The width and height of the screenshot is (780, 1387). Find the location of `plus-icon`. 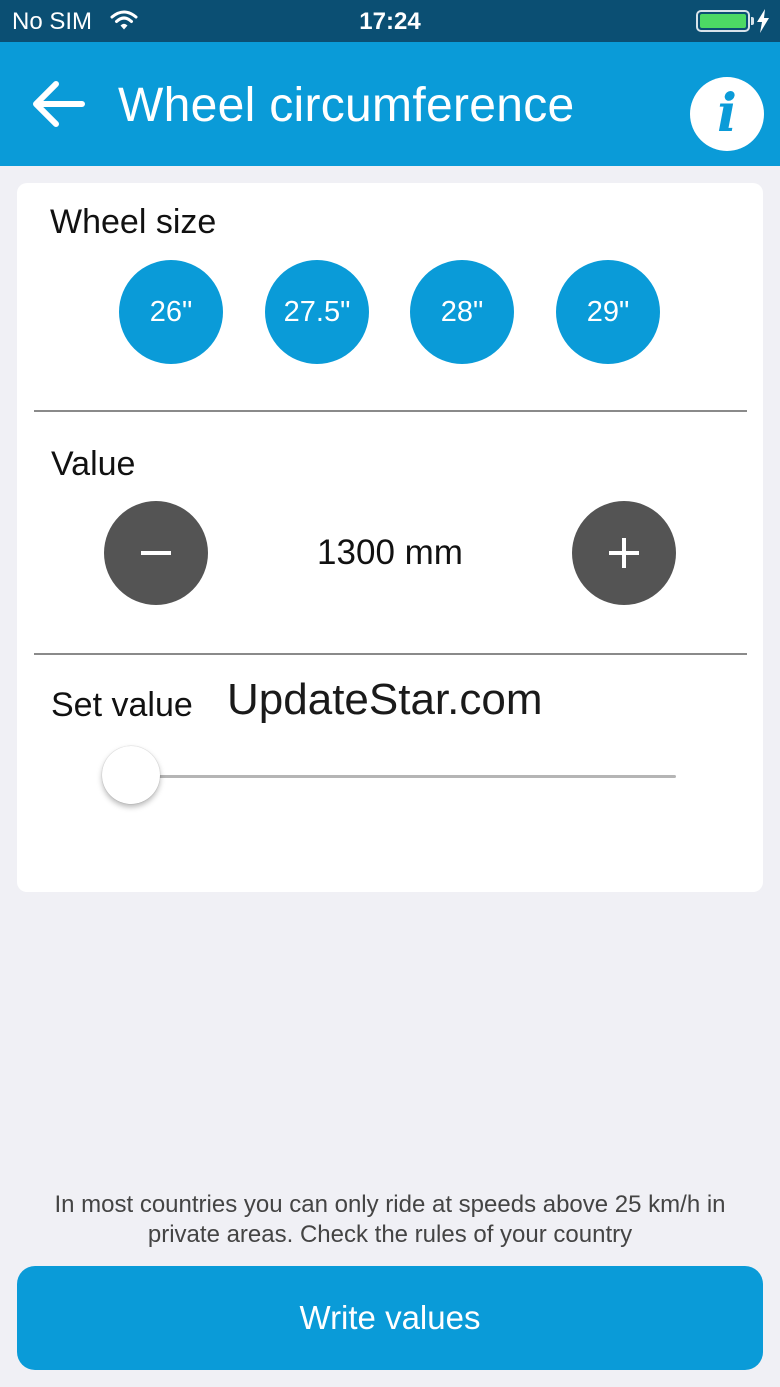

plus-icon is located at coordinates (624, 553).